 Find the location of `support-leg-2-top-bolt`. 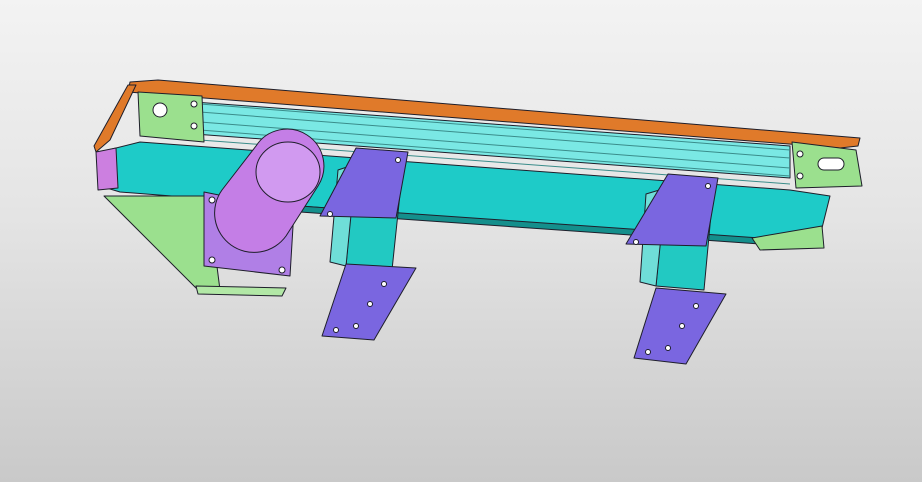

support-leg-2-top-bolt is located at coordinates (636, 242).